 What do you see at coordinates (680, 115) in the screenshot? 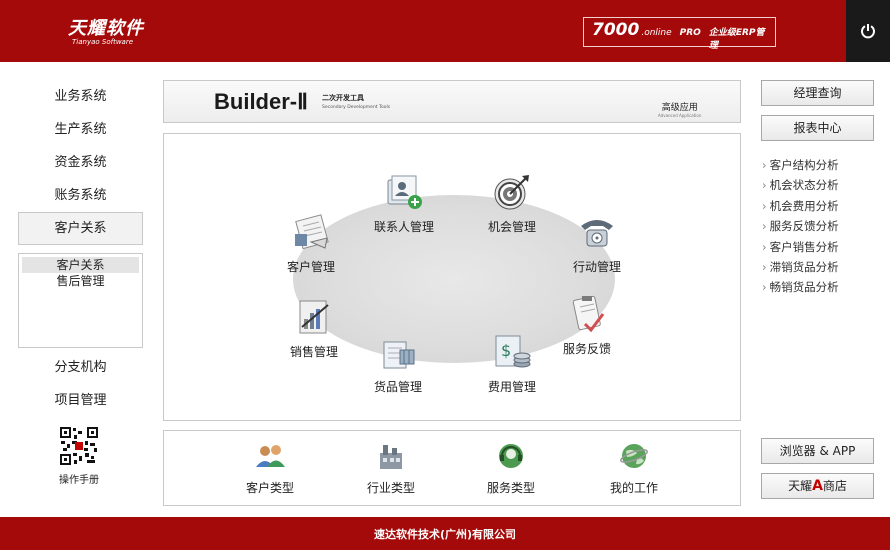
I see `adv-en: Advanced Application` at bounding box center [680, 115].